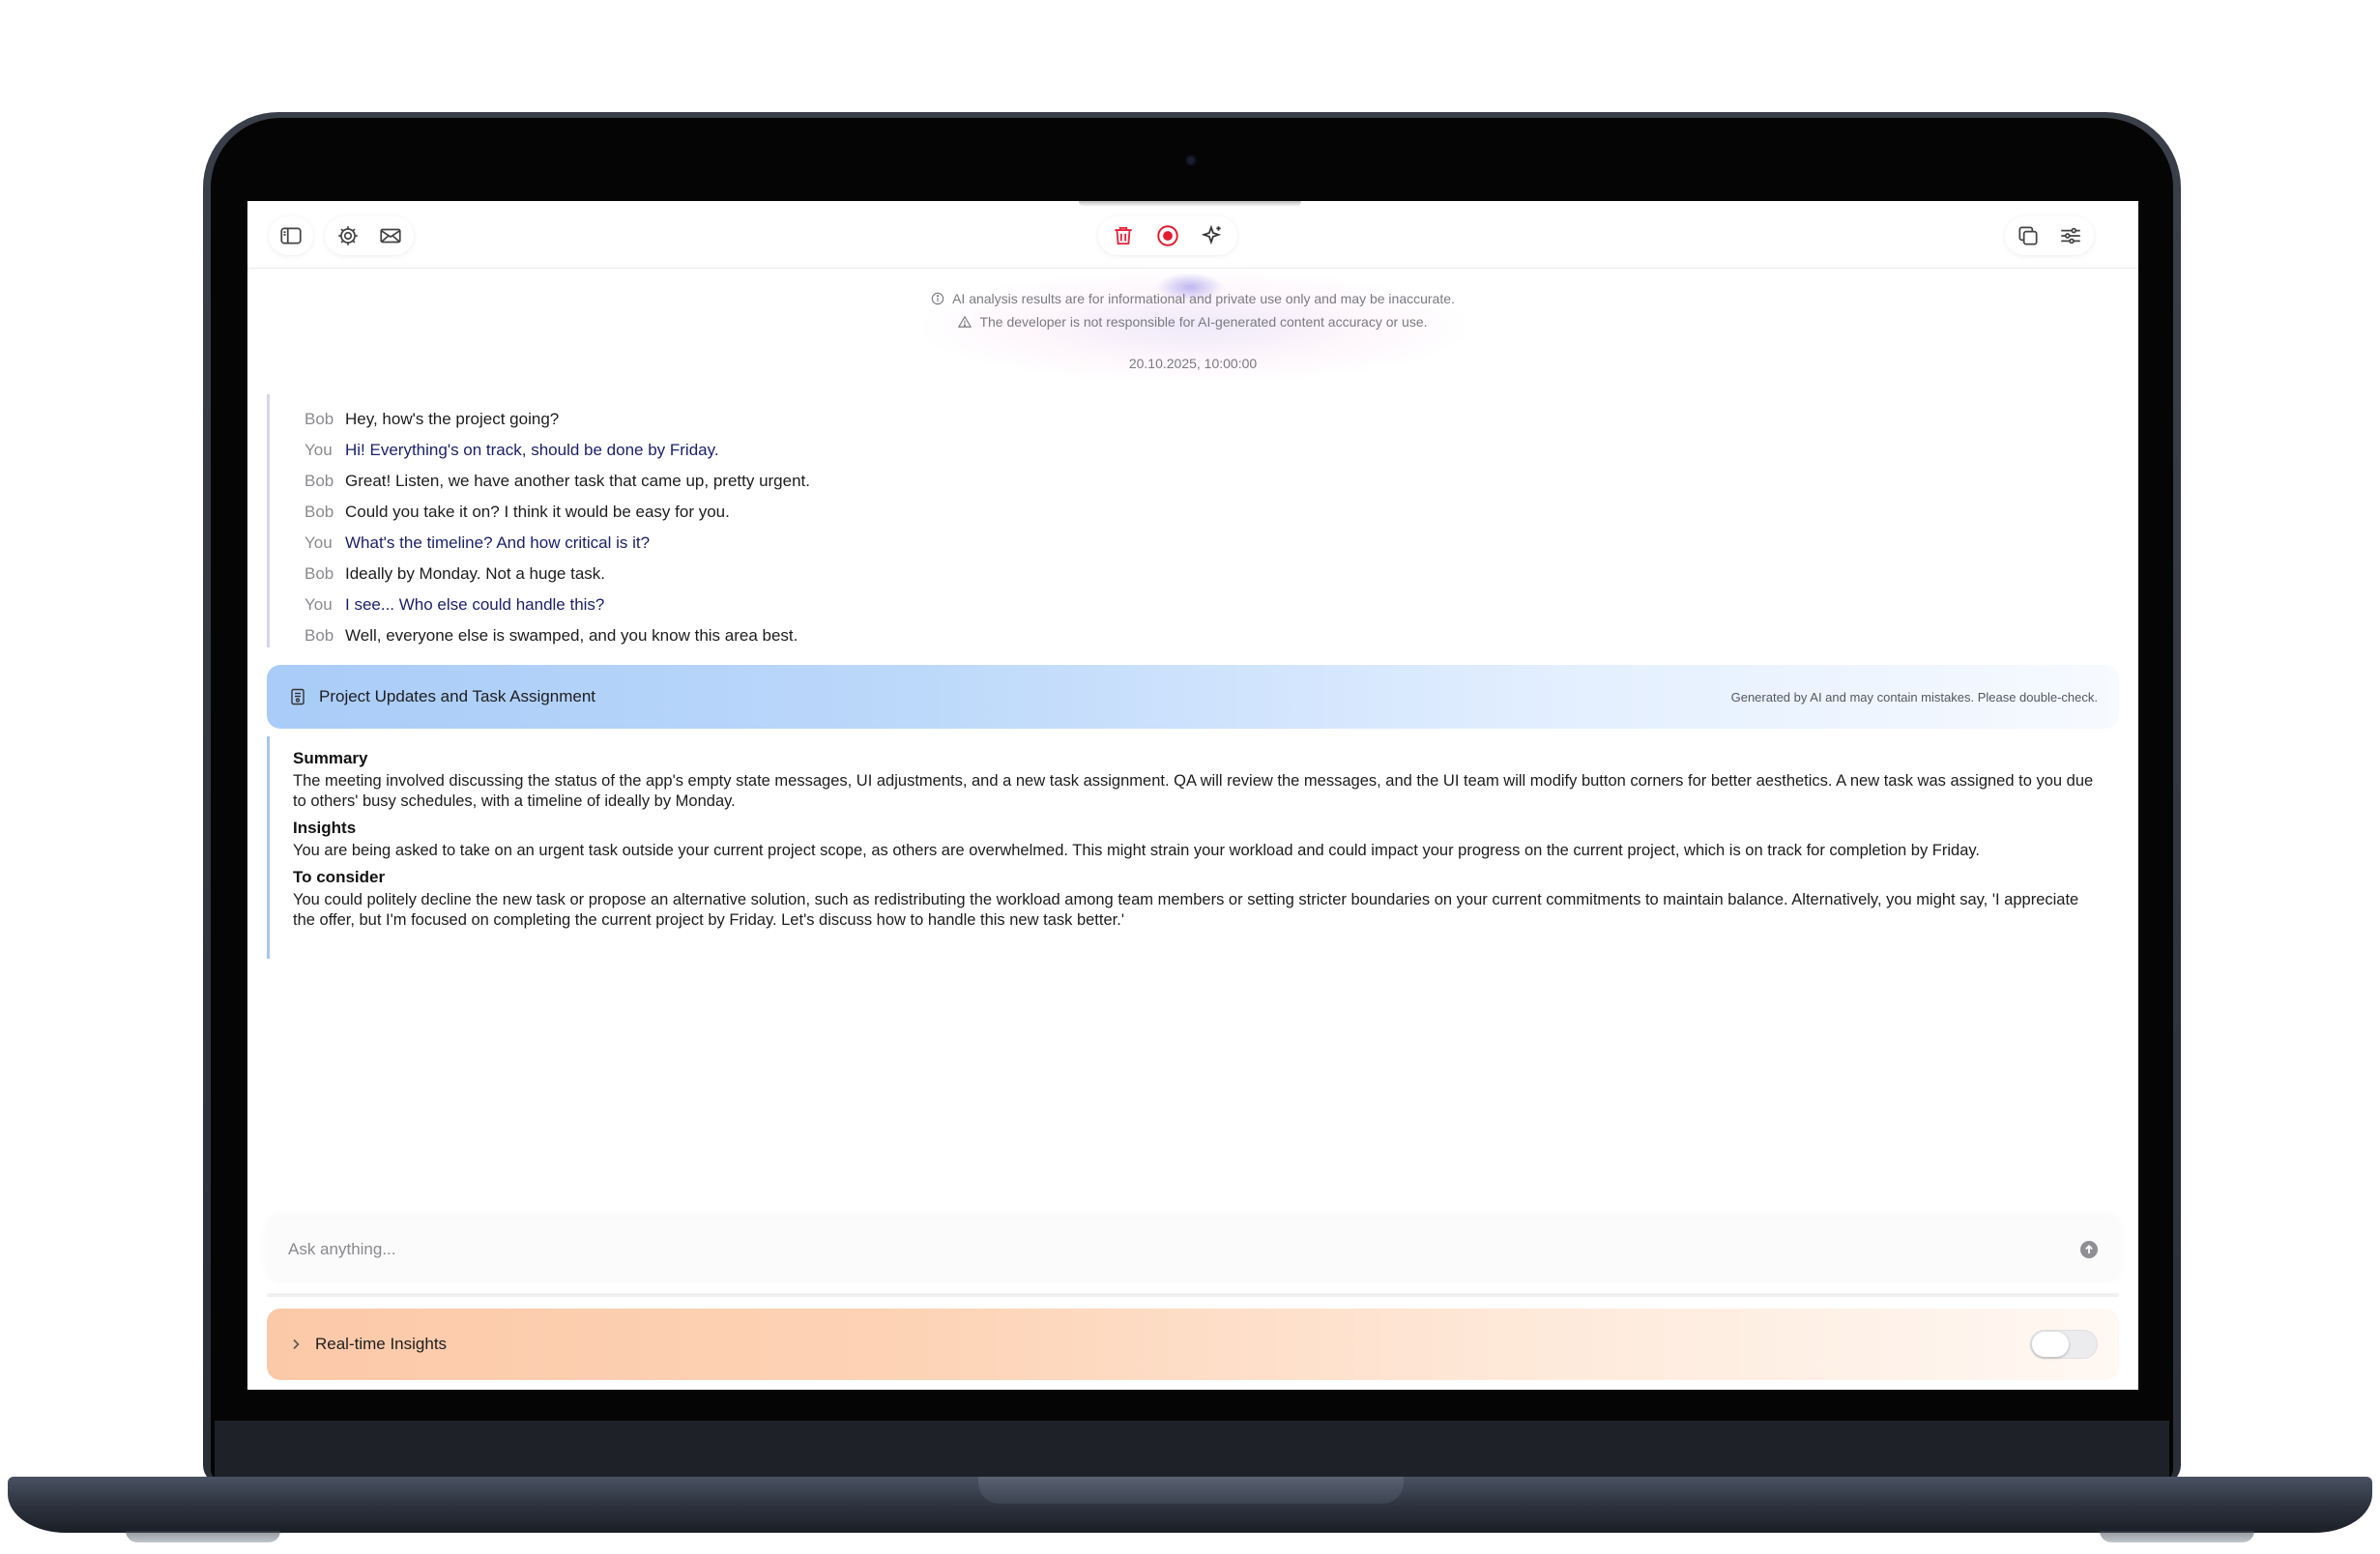  I want to click on recording-controls, so click(1168, 235).